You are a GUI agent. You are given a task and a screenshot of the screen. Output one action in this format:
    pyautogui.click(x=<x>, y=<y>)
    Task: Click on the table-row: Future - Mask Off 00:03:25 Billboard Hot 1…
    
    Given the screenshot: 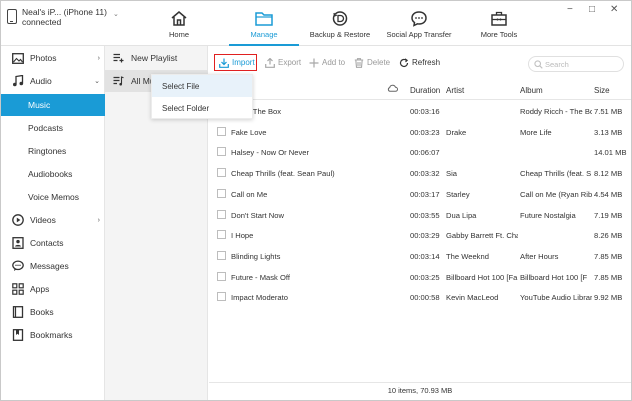 What is the action you would take?
    pyautogui.click(x=420, y=277)
    